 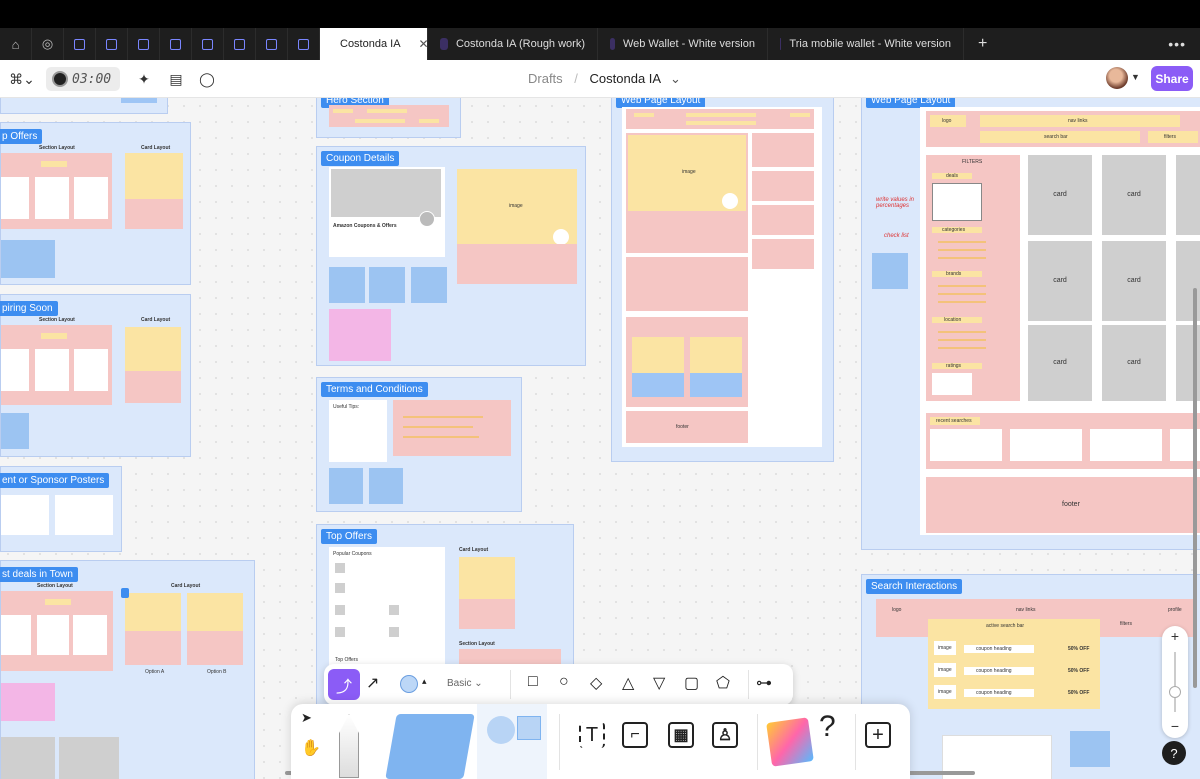 I want to click on tab-rough-work: Costonda IA (Rough work), so click(x=513, y=44).